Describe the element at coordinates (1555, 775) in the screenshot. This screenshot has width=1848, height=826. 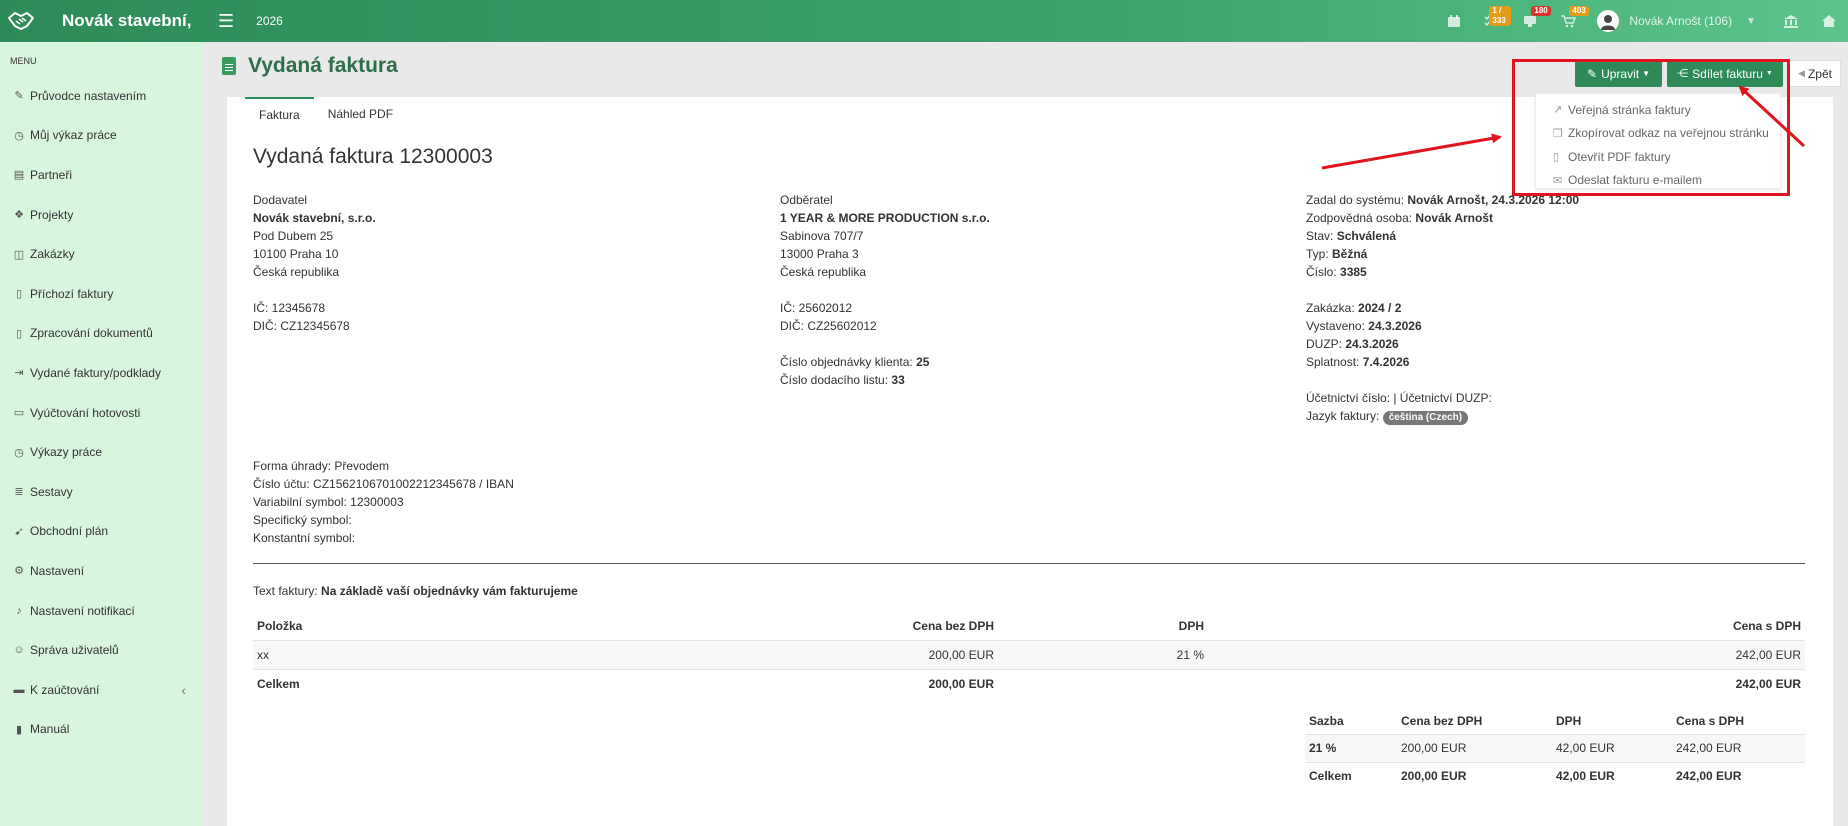
I see `rates-total-row: Celkem 200,00 EUR 42,00 EUR 242,00 EUR` at that location.